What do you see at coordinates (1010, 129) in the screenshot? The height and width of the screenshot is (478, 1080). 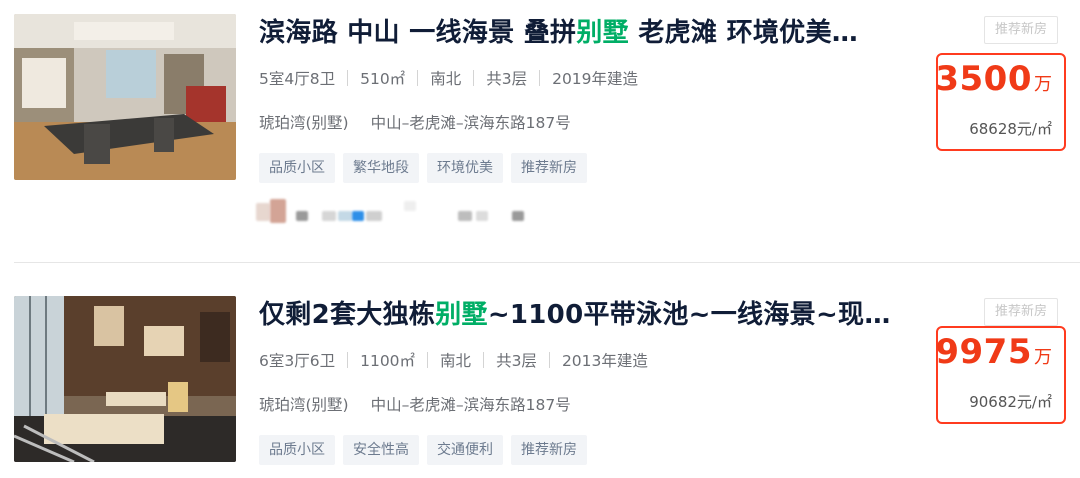 I see `unit-price: 68628元/㎡` at bounding box center [1010, 129].